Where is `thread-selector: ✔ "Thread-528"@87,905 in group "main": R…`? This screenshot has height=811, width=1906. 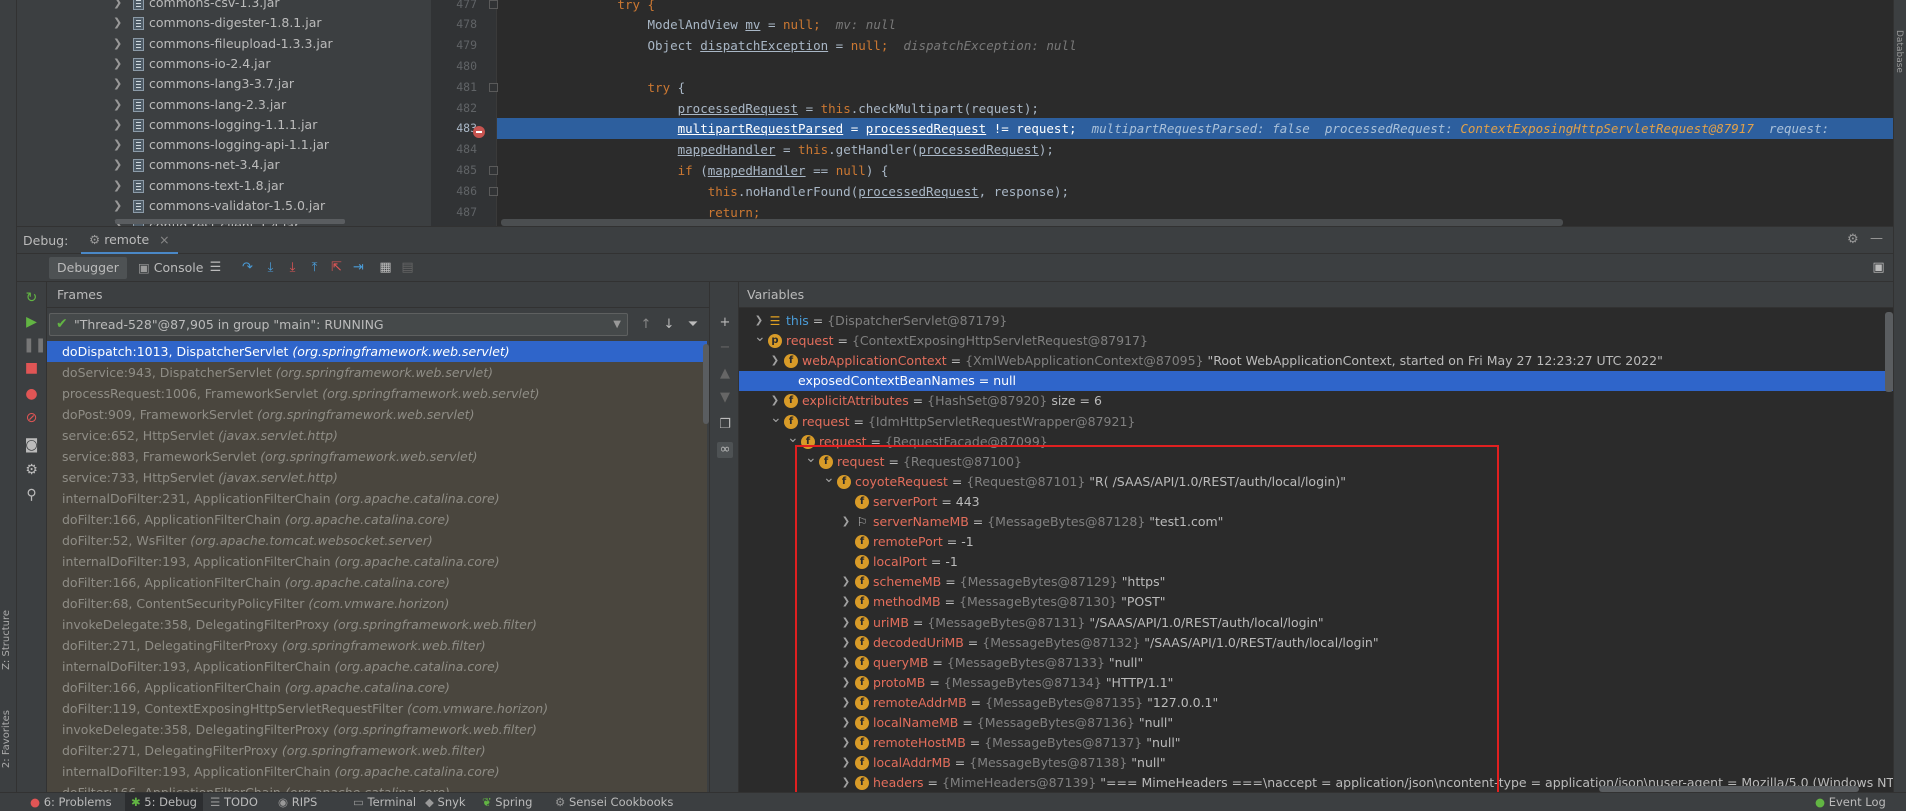 thread-selector: ✔ "Thread-528"@87,905 in group "main": R… is located at coordinates (338, 324).